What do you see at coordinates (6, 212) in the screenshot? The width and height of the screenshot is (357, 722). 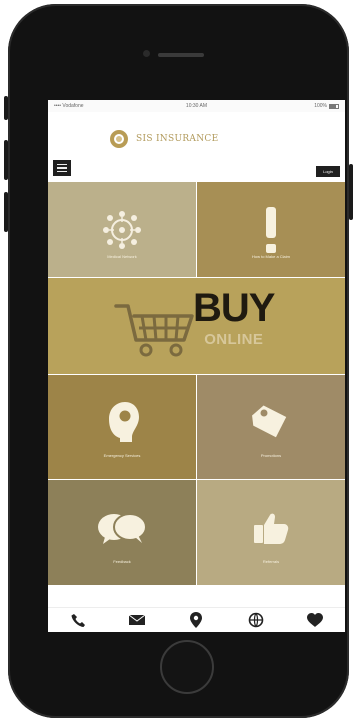 I see `volume-down-button` at bounding box center [6, 212].